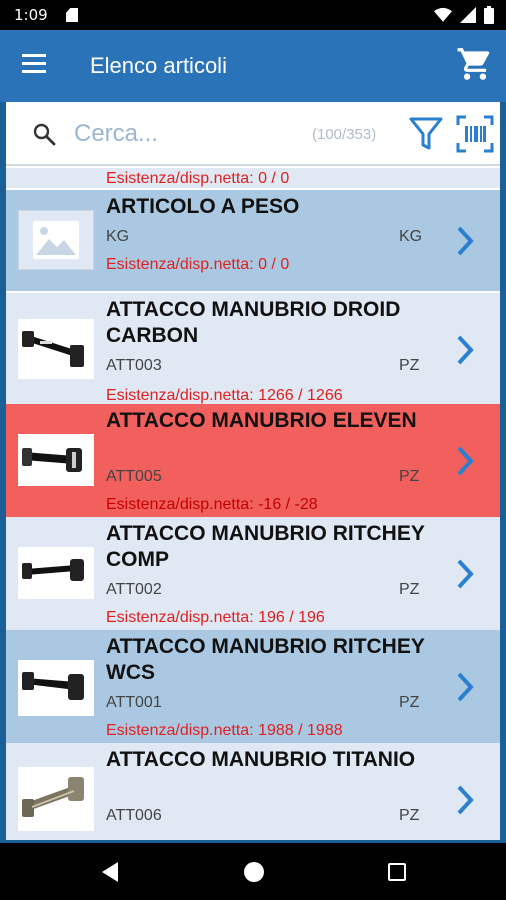 The image size is (506, 900). Describe the element at coordinates (118, 236) in the screenshot. I see `item-code: KG` at that location.